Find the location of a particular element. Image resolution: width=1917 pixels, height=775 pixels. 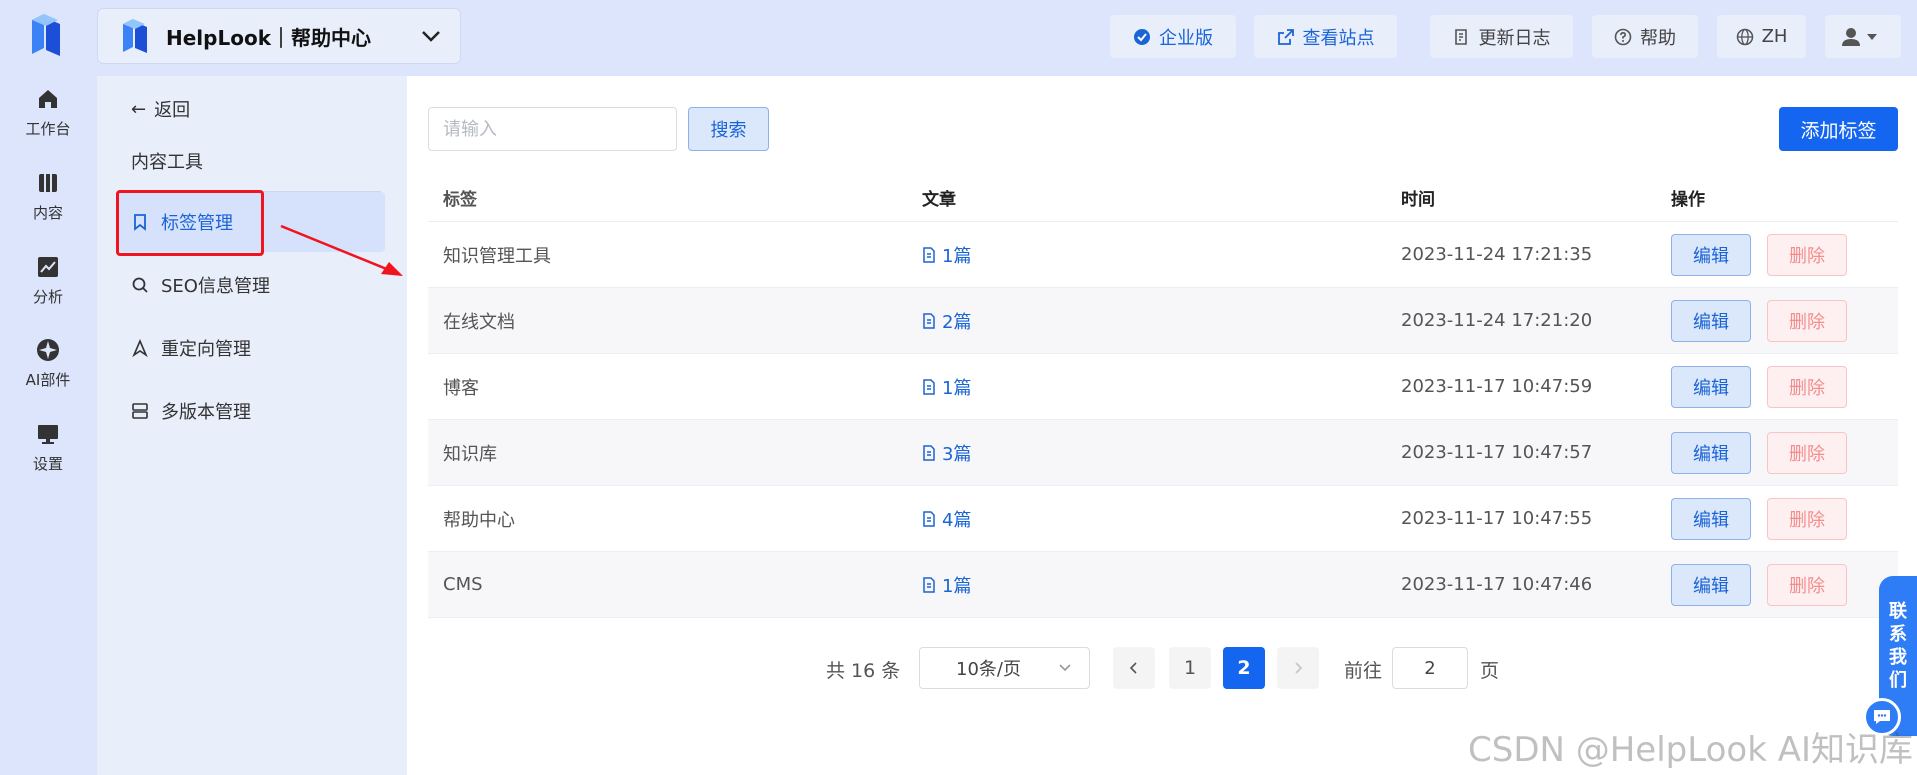

page-size-select: 10条/页 is located at coordinates (1004, 668).